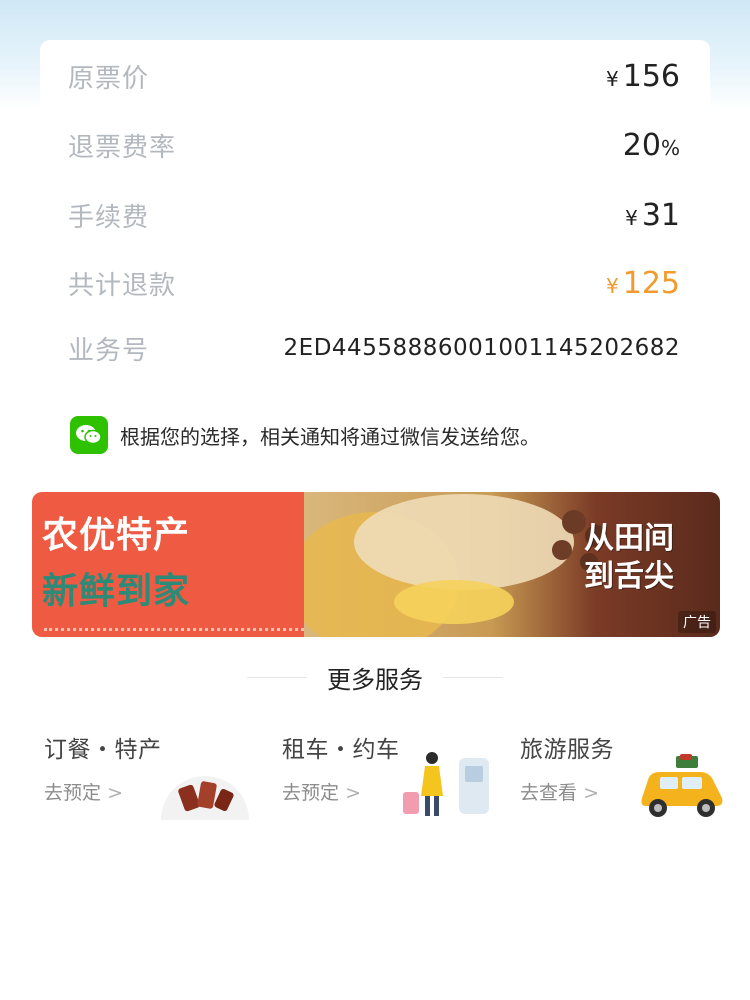 This screenshot has height=1000, width=750. I want to click on service-travel: 旅游服务 去查看 >, so click(625, 775).